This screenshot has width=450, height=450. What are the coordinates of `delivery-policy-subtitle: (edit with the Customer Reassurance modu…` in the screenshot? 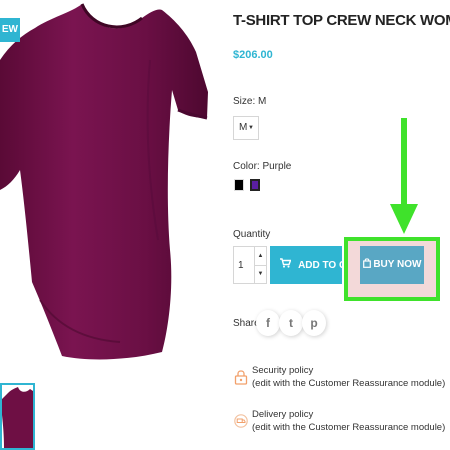 It's located at (349, 427).